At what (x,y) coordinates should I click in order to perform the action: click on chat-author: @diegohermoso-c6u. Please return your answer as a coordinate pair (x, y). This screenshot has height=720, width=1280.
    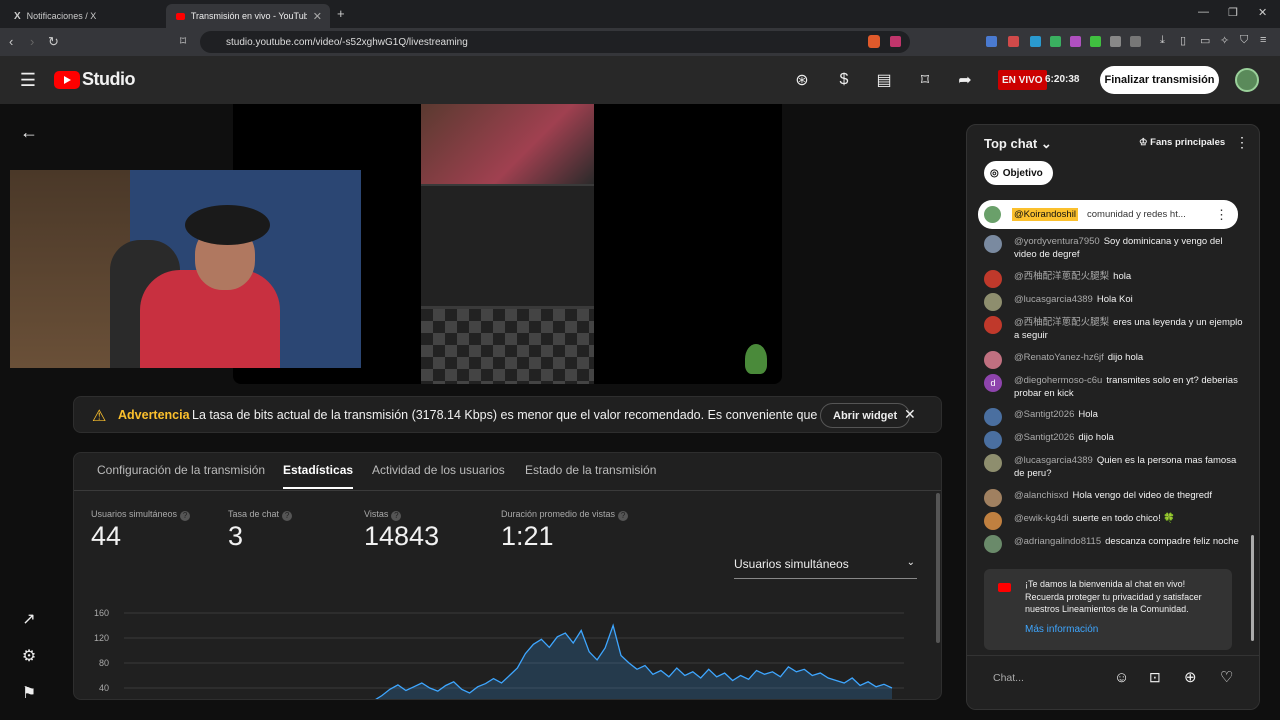
    Looking at the image, I should click on (1058, 380).